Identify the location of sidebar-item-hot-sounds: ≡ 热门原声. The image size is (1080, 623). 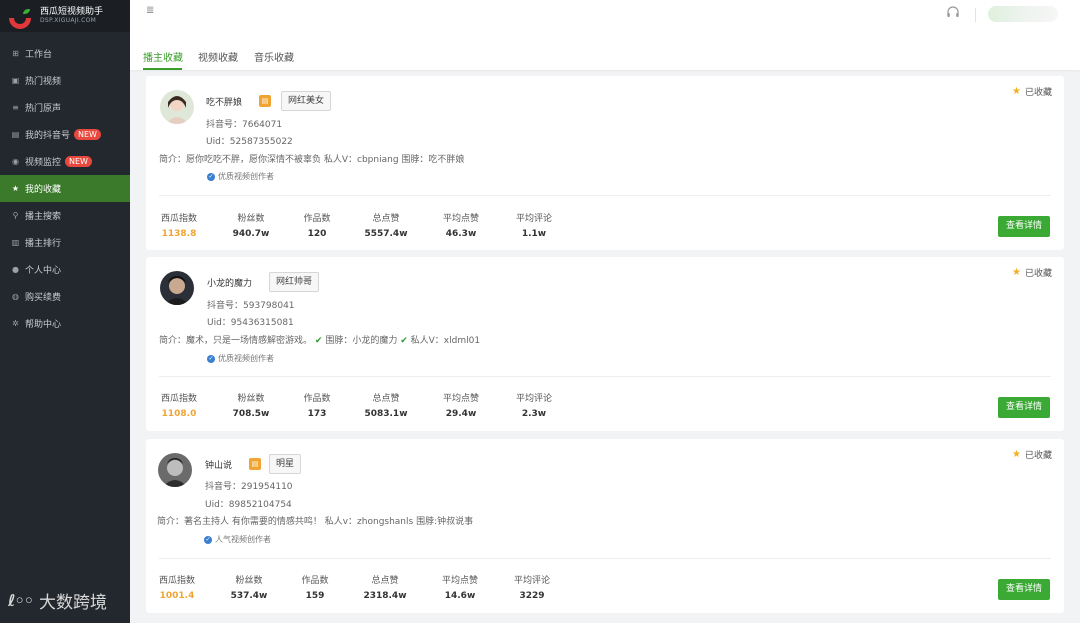
(65, 107).